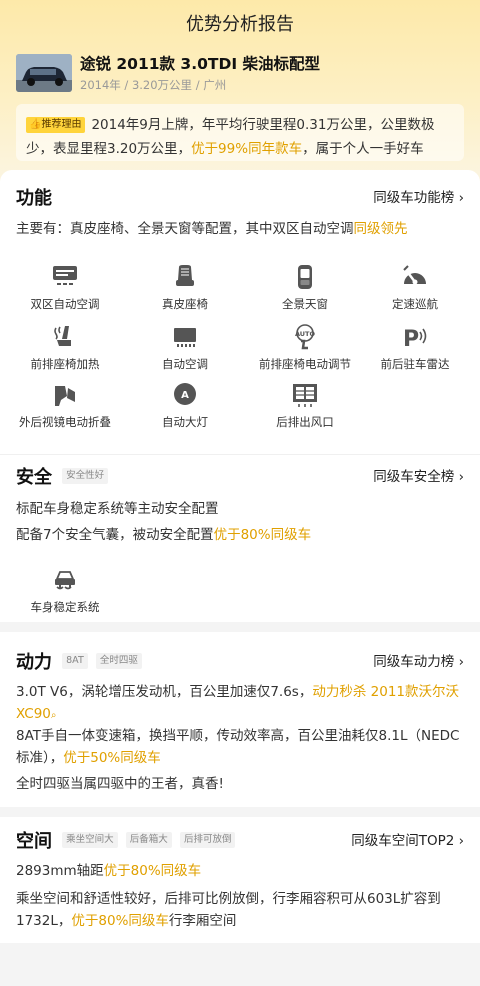  I want to click on feature-item: 全景天窗, so click(305, 288).